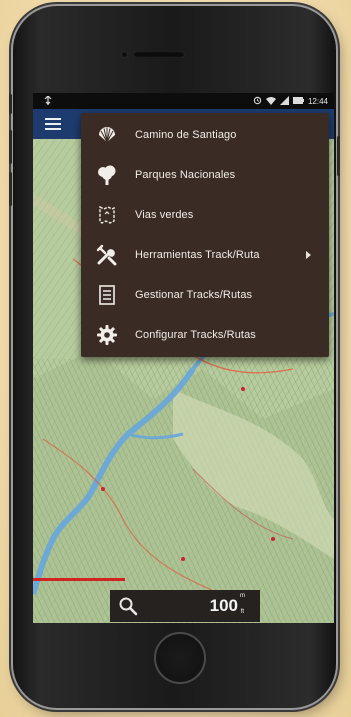 This screenshot has height=717, width=351. I want to click on scale-unit-top: m, so click(242, 596).